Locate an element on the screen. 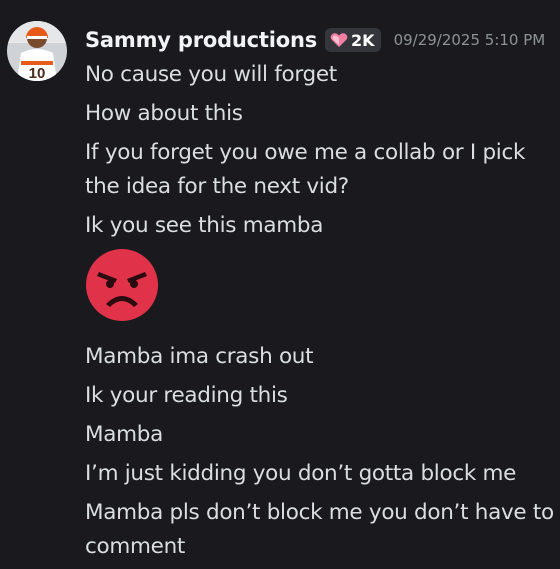 The height and width of the screenshot is (569, 560). message-line: No cause you will forget is located at coordinates (320, 75).